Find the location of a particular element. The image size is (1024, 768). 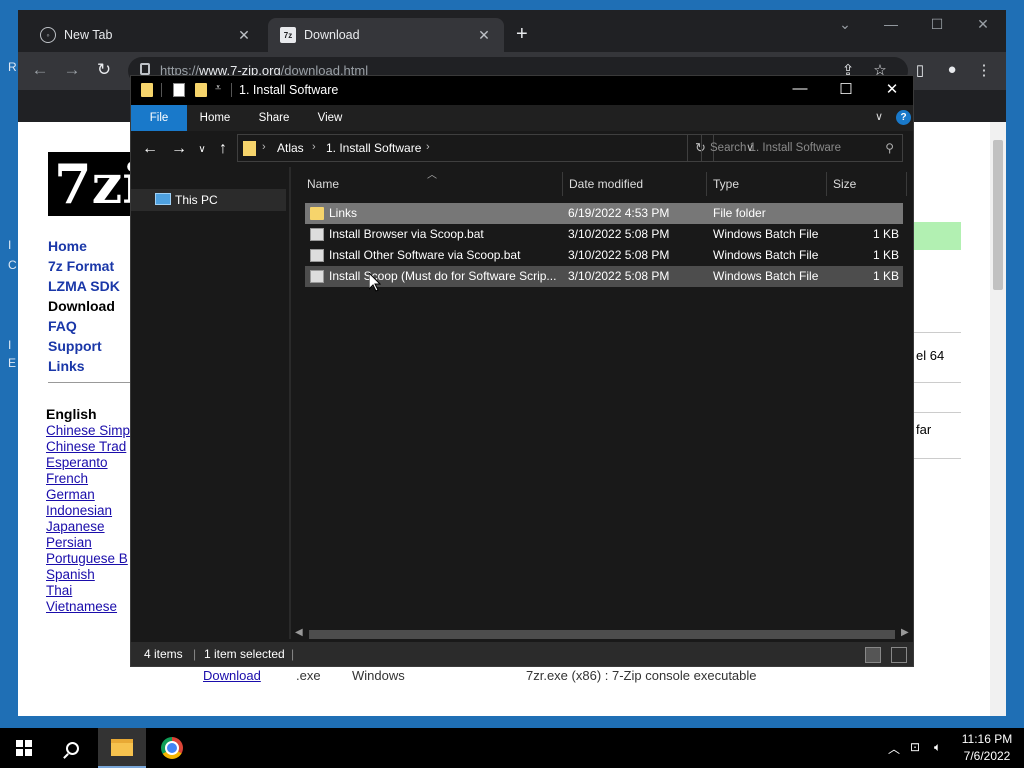

column-header-name: Name is located at coordinates (432, 184).